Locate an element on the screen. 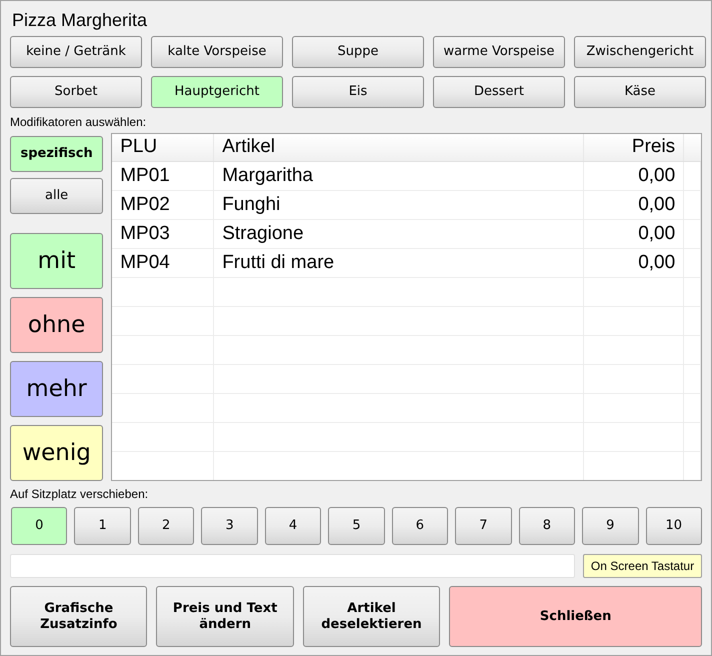  column-header: PLU is located at coordinates (139, 148).